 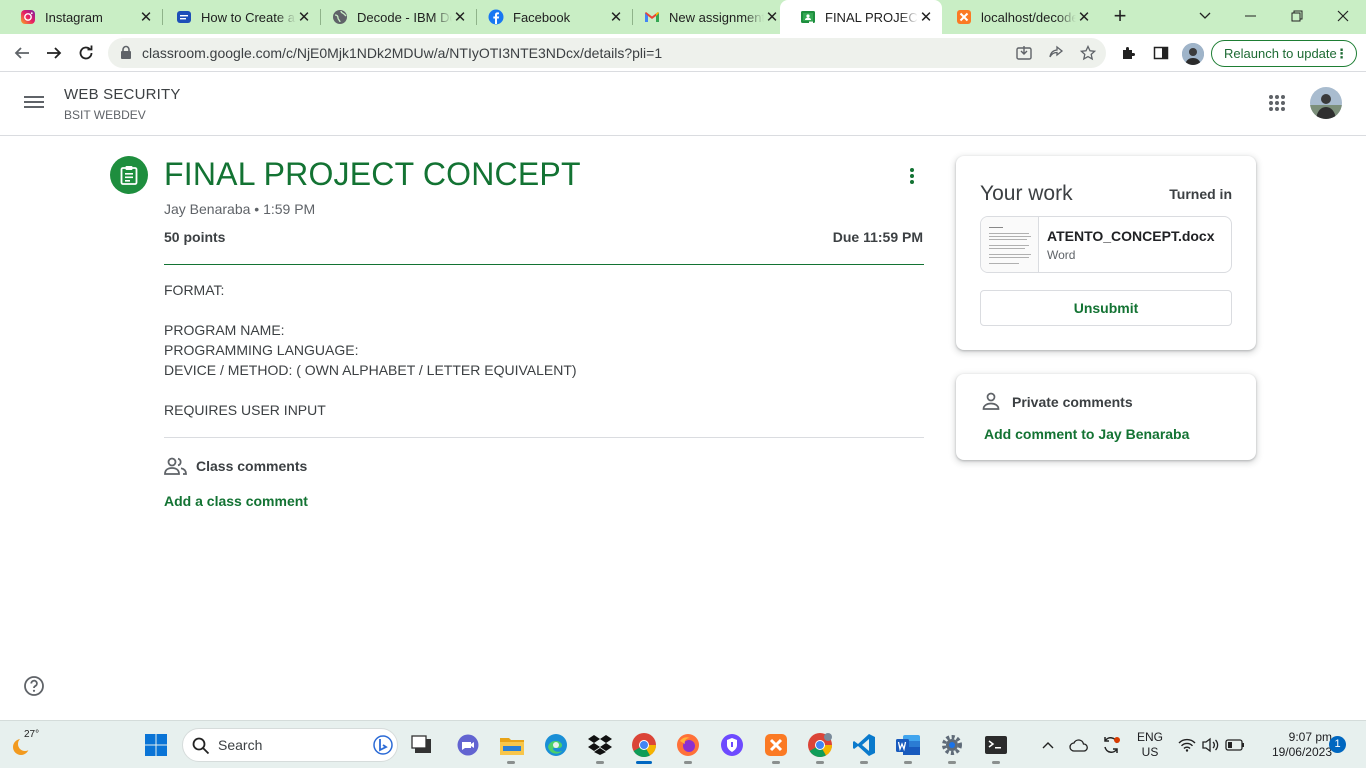 I want to click on facebook-icon, so click(x=496, y=17).